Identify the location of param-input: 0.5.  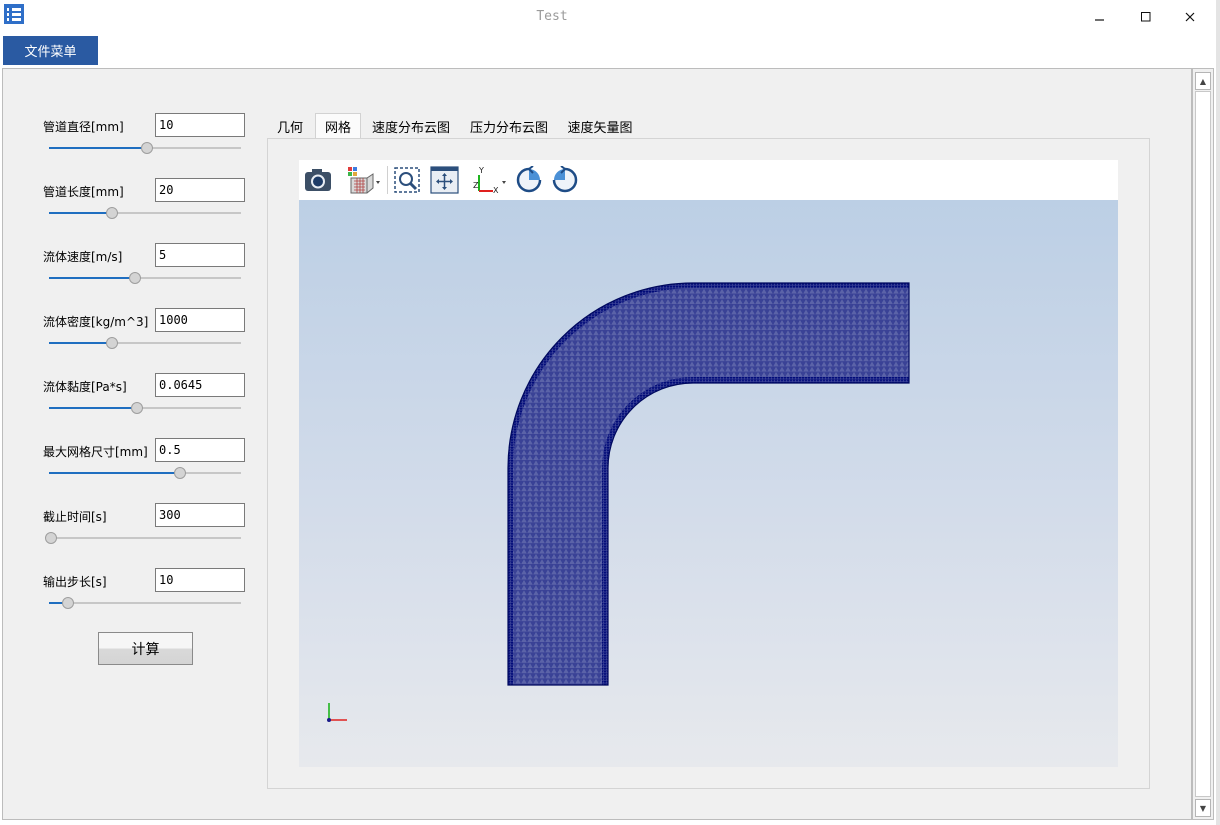
(200, 450).